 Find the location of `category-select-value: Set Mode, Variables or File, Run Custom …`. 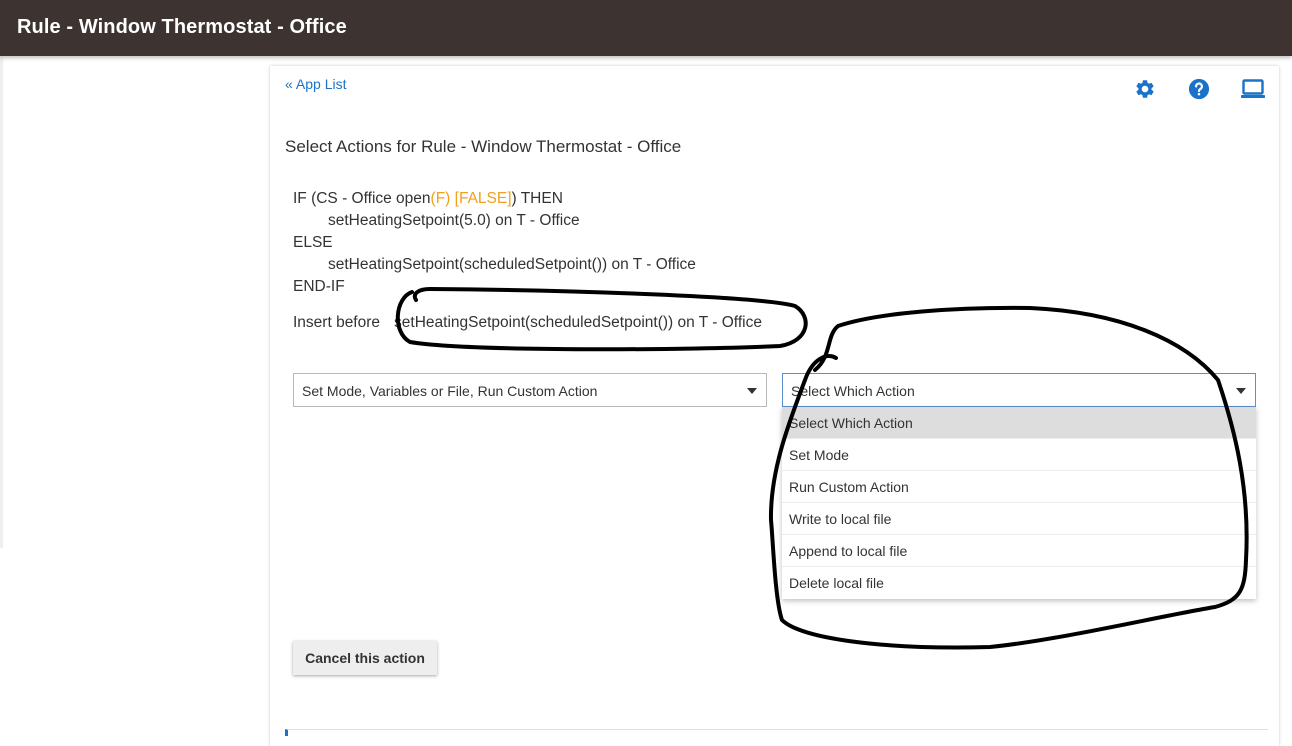

category-select-value: Set Mode, Variables or File, Run Custom … is located at coordinates (450, 391).